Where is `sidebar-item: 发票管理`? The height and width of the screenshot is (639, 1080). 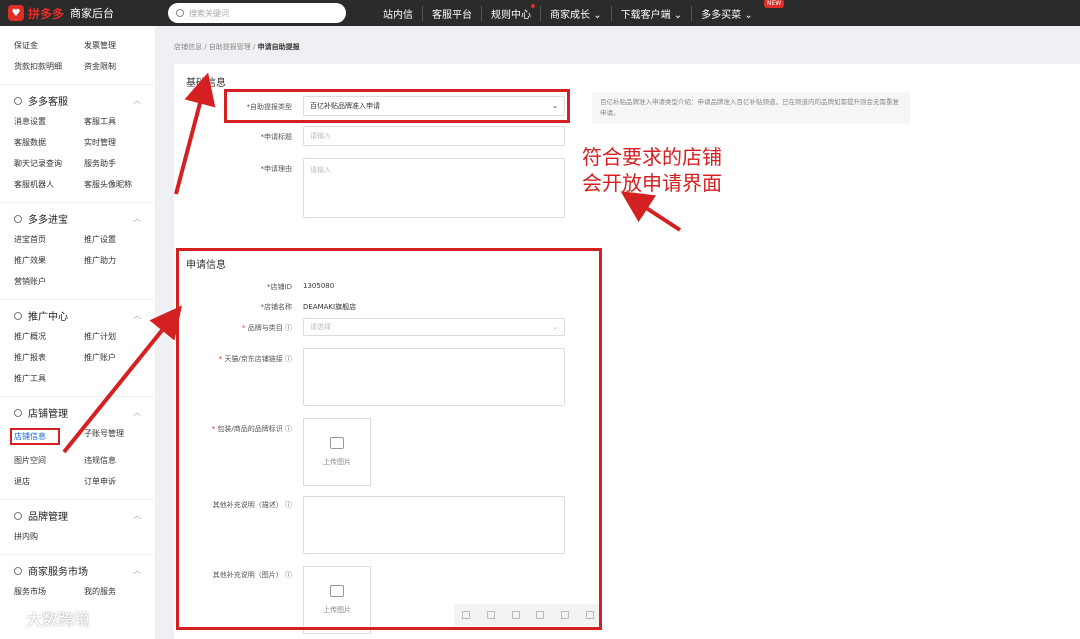 sidebar-item: 发票管理 is located at coordinates (119, 45).